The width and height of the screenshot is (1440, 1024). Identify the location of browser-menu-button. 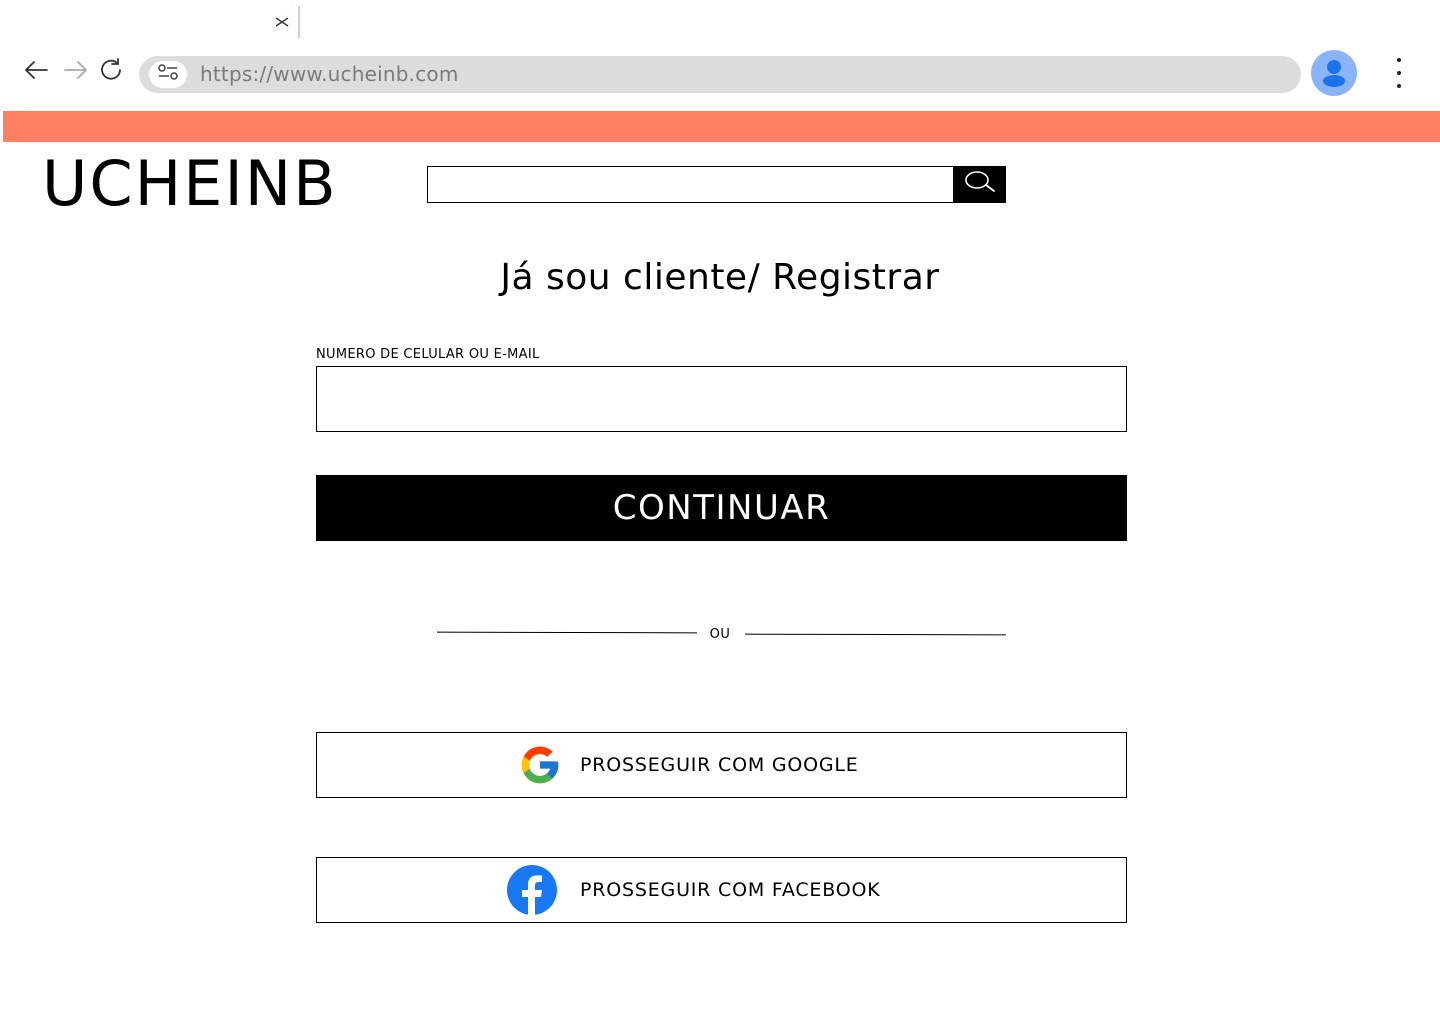
(1399, 73).